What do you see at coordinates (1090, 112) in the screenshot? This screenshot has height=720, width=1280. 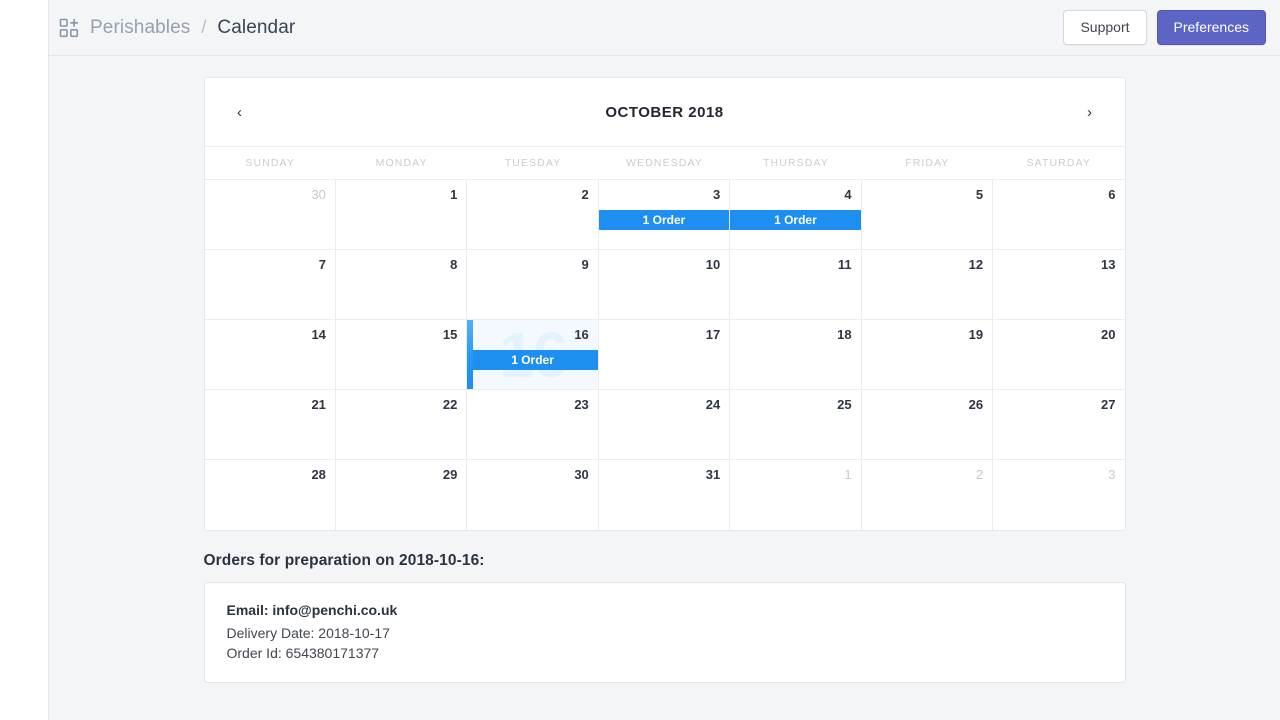 I see `next-month-icon: ›` at bounding box center [1090, 112].